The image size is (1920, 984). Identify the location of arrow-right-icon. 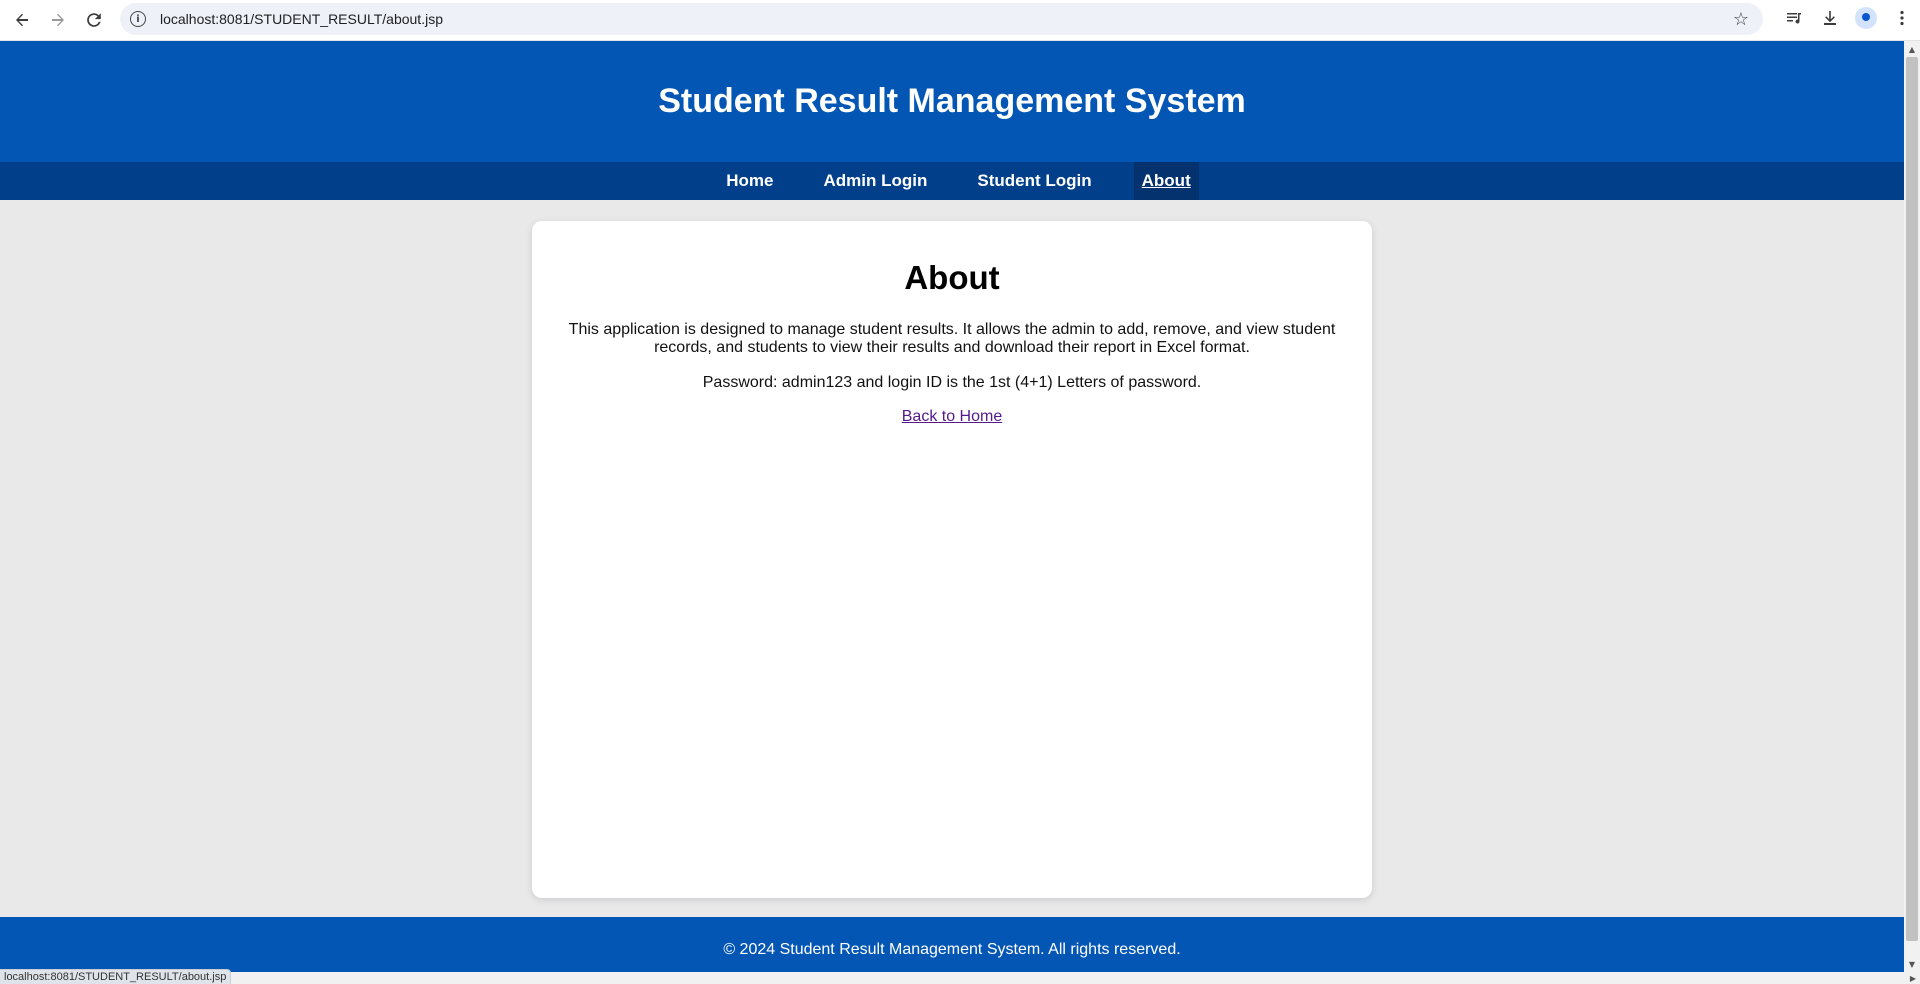
(58, 20).